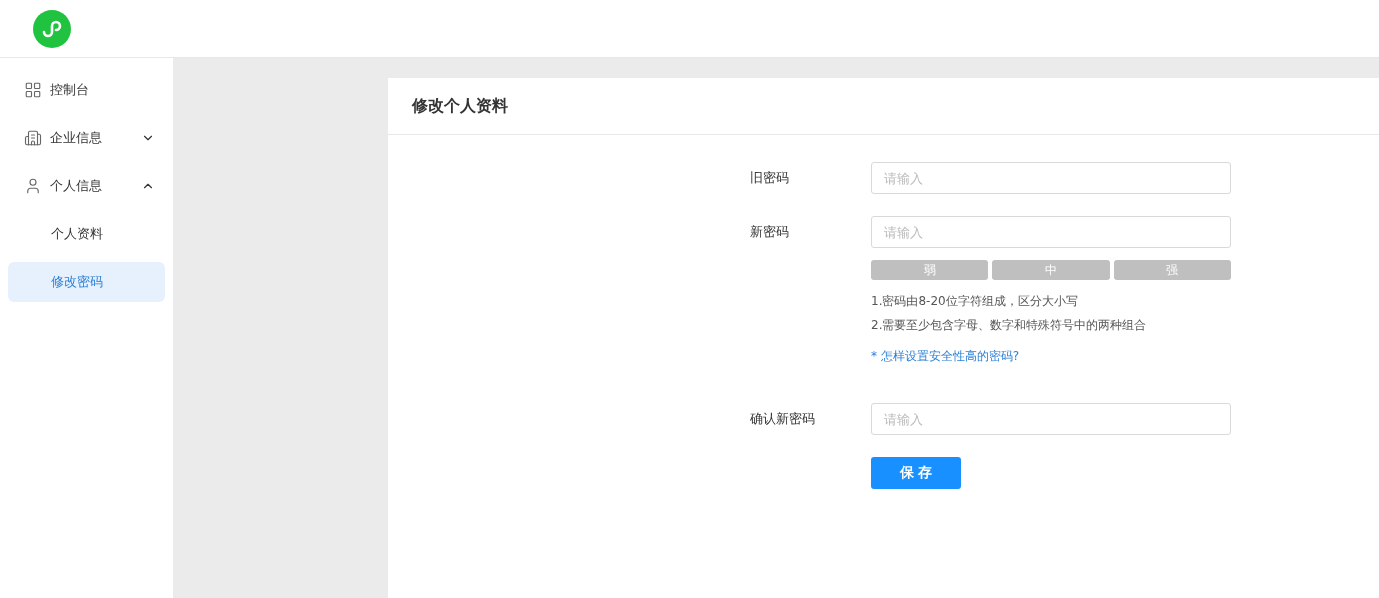  Describe the element at coordinates (783, 419) in the screenshot. I see `field-label: 确认新密码` at that location.